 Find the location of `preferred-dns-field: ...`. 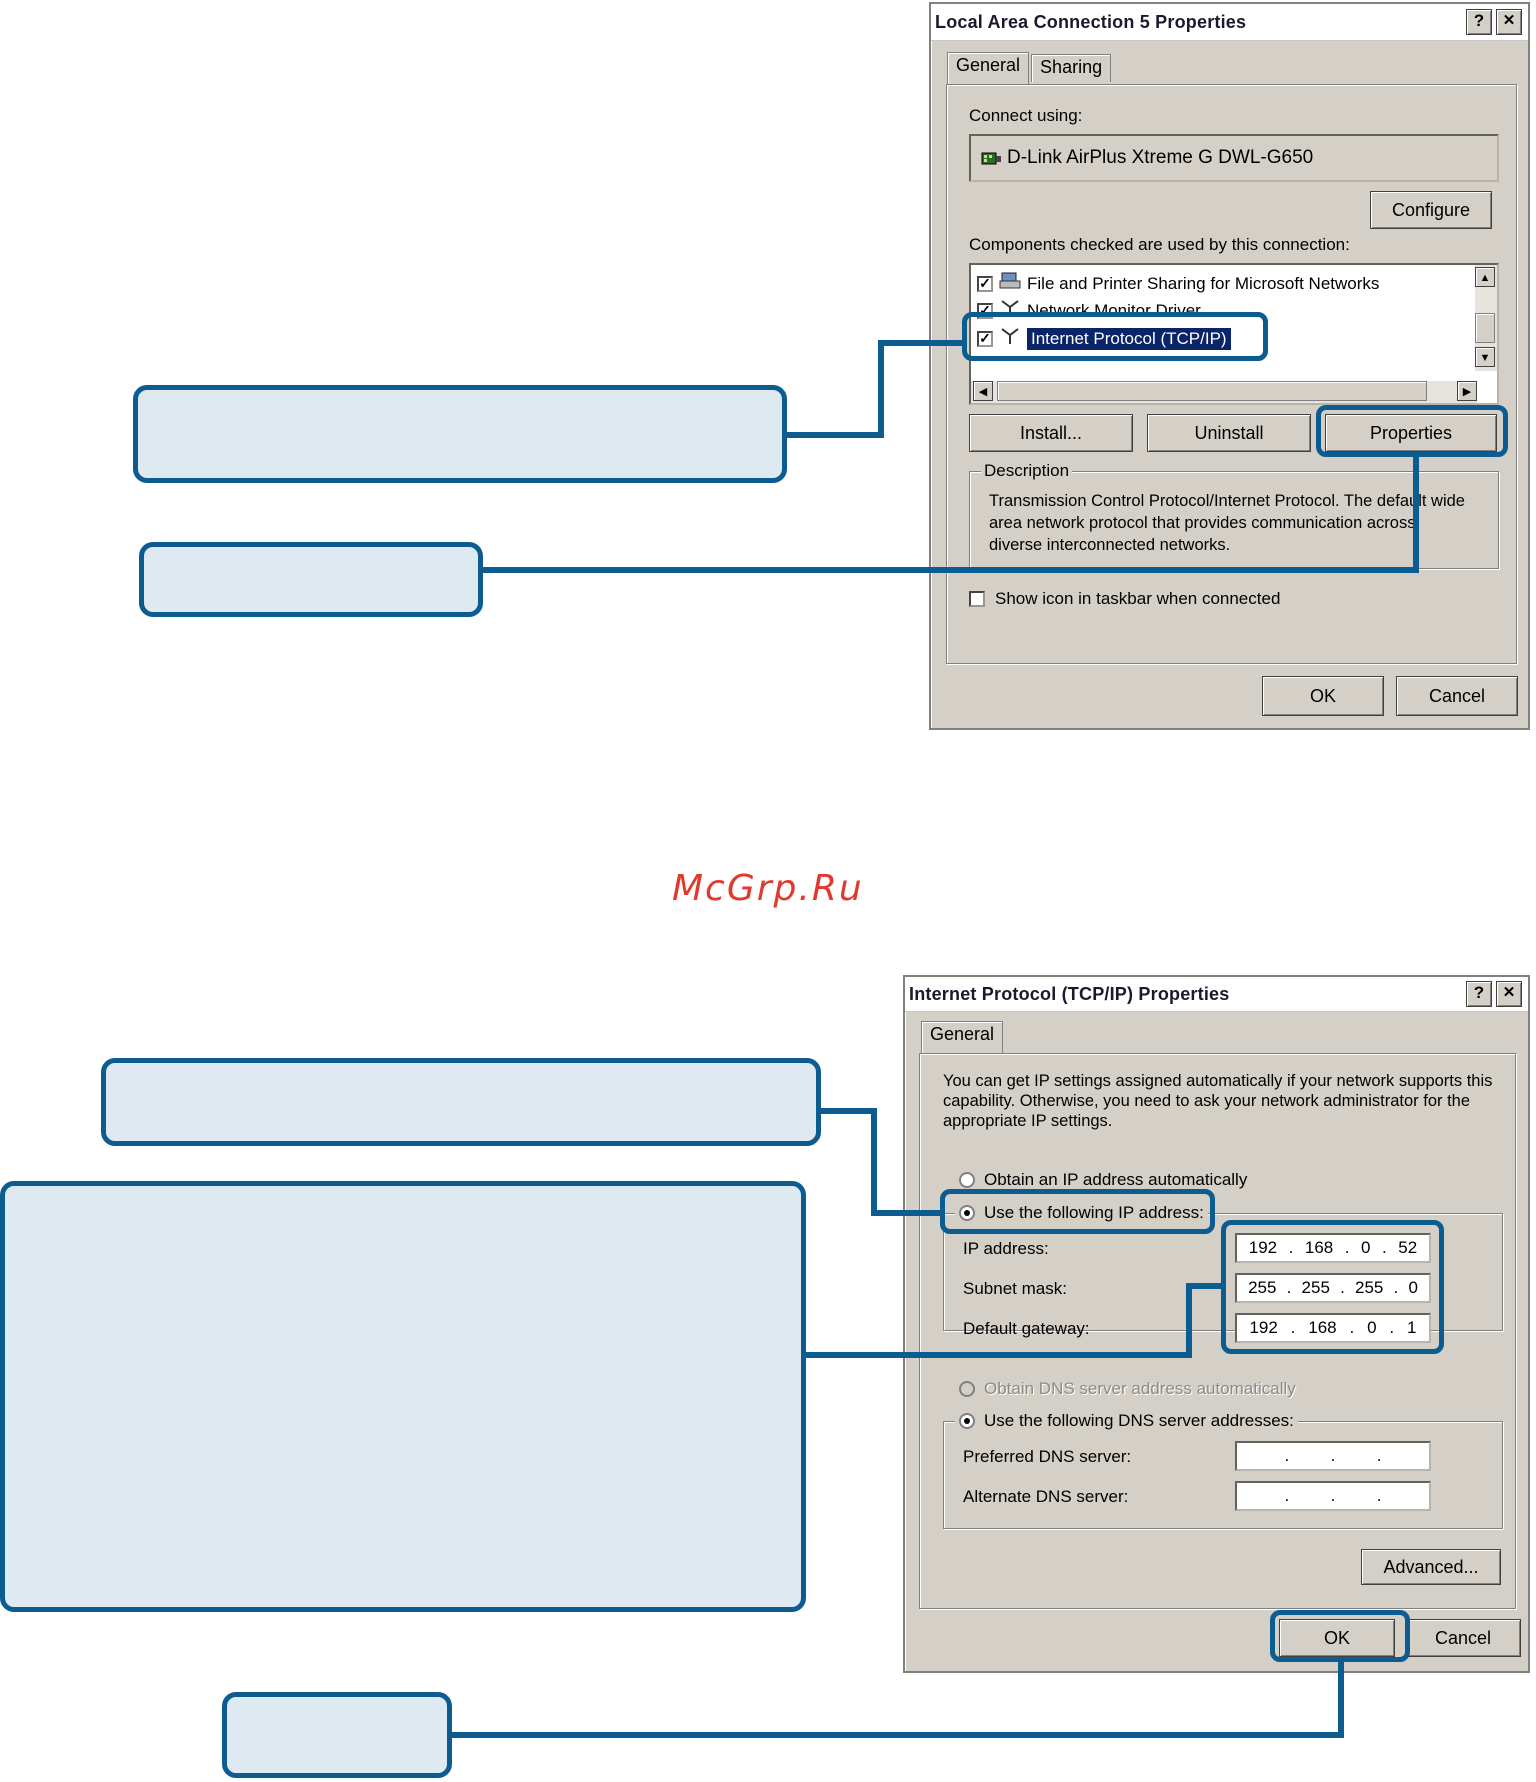

preferred-dns-field: ... is located at coordinates (1333, 1456).